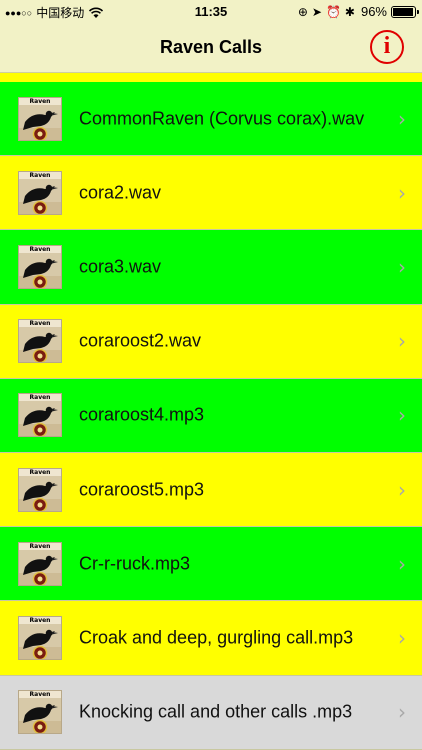 The image size is (422, 750). Describe the element at coordinates (211, 267) in the screenshot. I see `list-item: Raven cora3.wav ›` at that location.